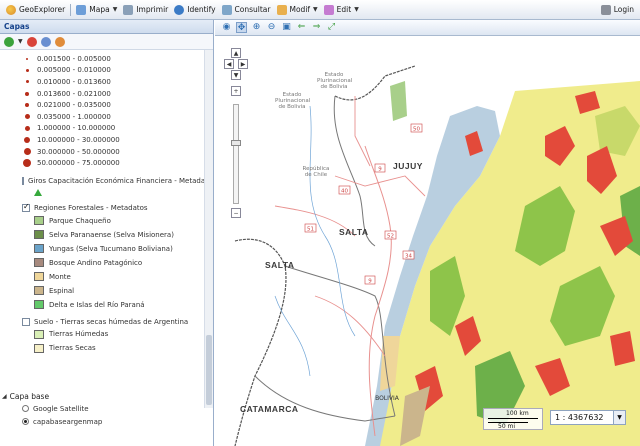  I want to click on bolivia-green, so click(398, 101).